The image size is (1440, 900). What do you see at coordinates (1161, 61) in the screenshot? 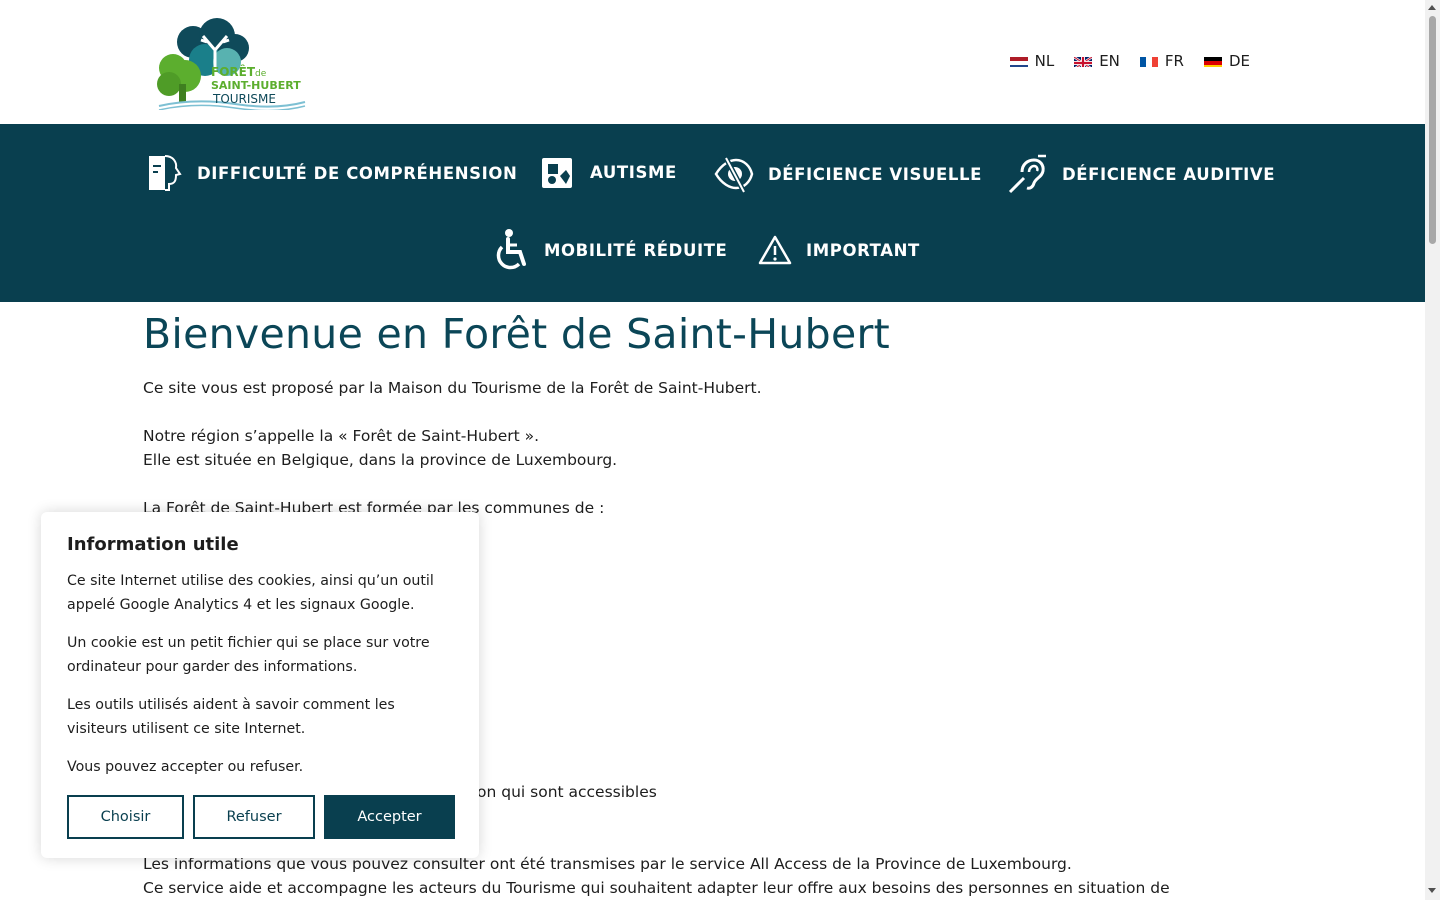
I see `lang-fr: FR` at bounding box center [1161, 61].